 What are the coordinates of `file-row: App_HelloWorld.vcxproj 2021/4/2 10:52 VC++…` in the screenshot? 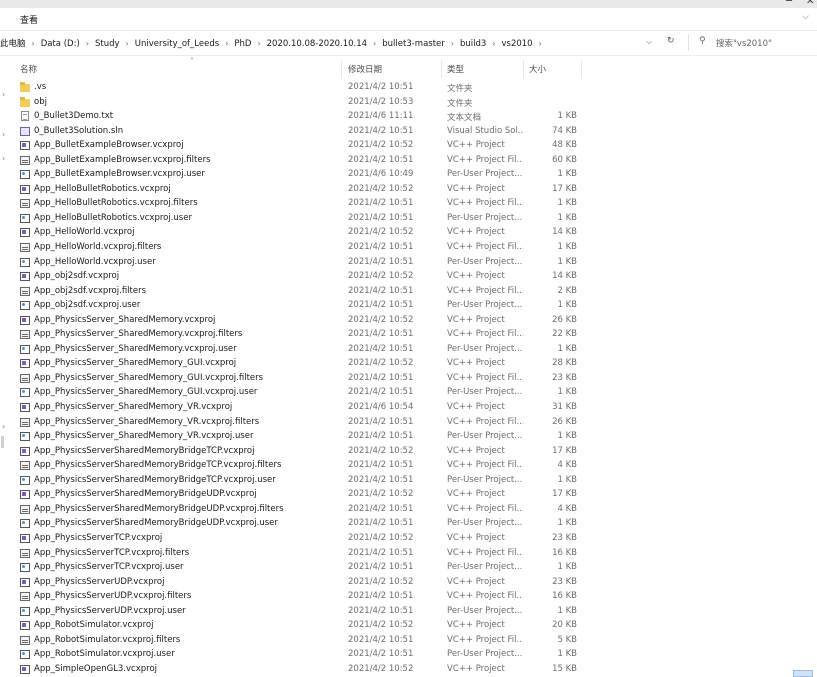 It's located at (298, 233).